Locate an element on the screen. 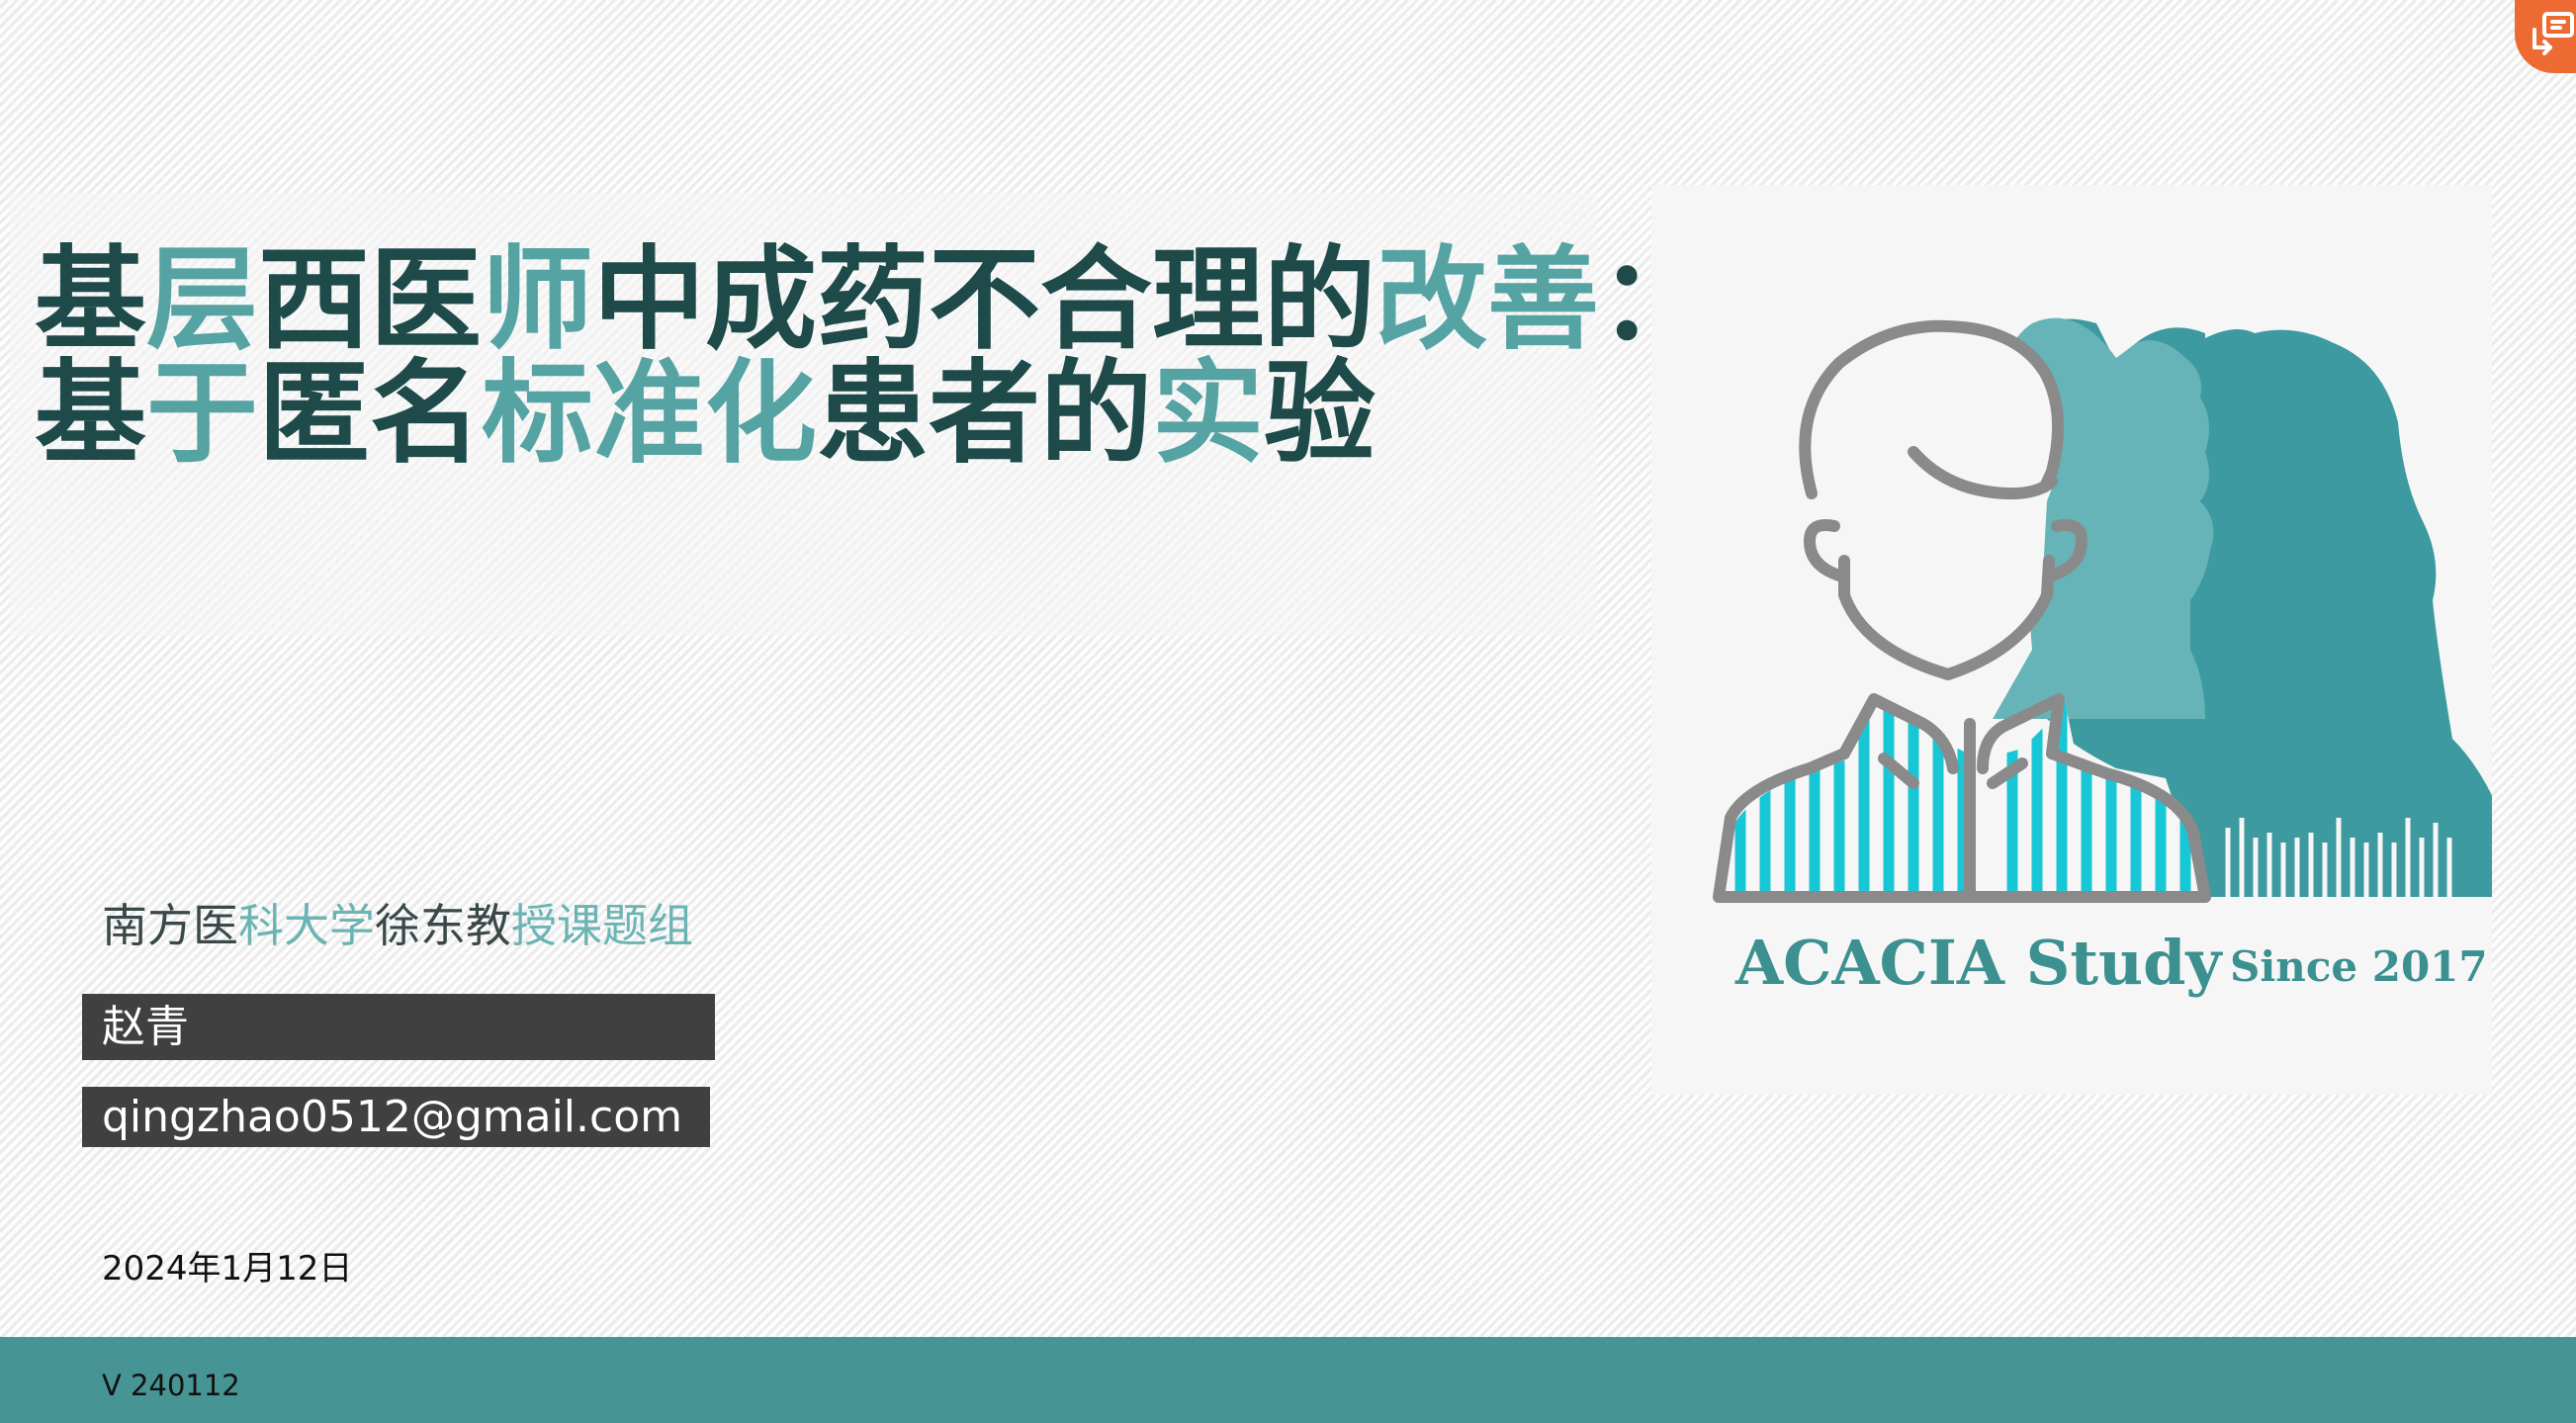  title-line-2-segment: 基 is located at coordinates (90, 413).